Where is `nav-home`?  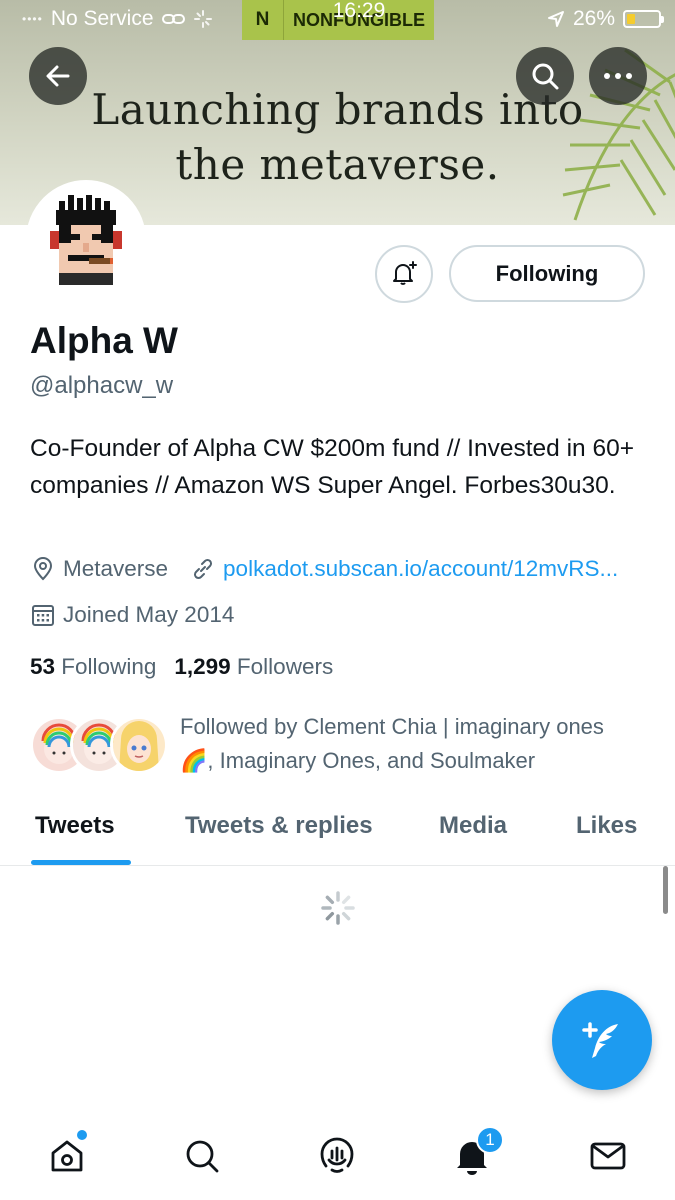 nav-home is located at coordinates (67, 1154).